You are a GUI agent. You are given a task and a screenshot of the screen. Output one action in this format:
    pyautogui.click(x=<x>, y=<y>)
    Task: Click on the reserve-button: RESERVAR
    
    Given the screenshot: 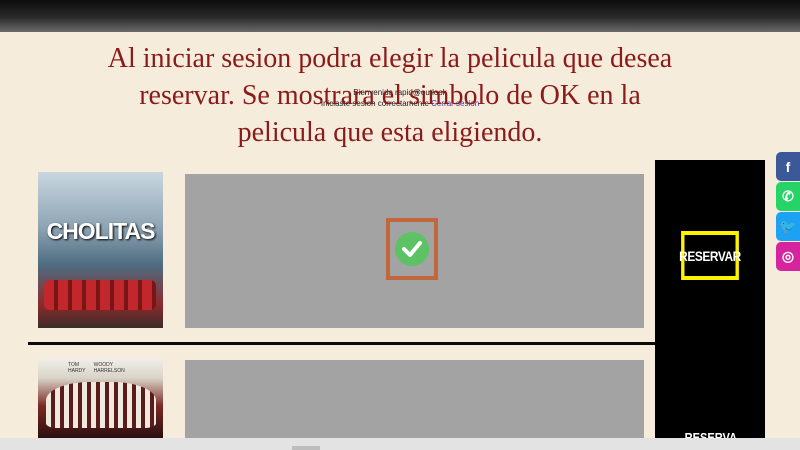 What is the action you would take?
    pyautogui.click(x=710, y=255)
    